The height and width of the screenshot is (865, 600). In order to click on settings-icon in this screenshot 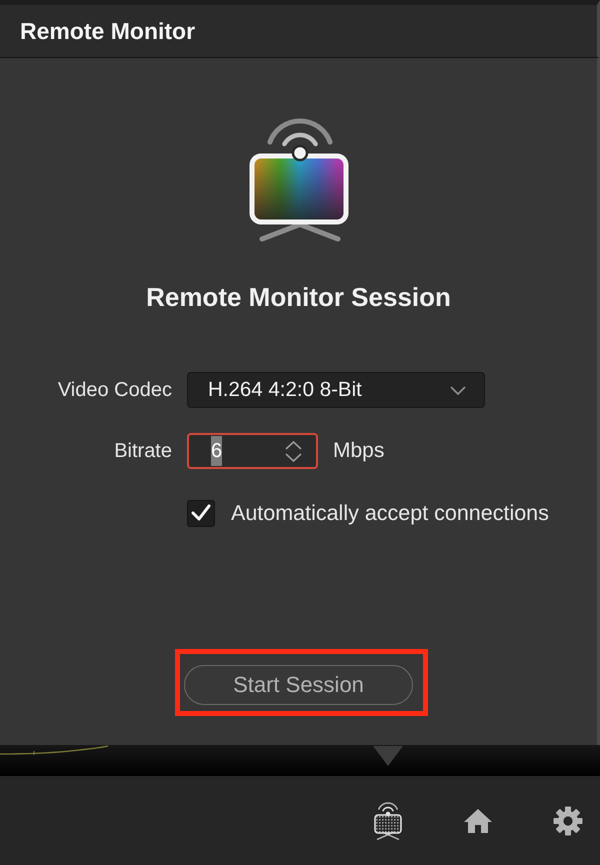, I will do `click(568, 821)`.